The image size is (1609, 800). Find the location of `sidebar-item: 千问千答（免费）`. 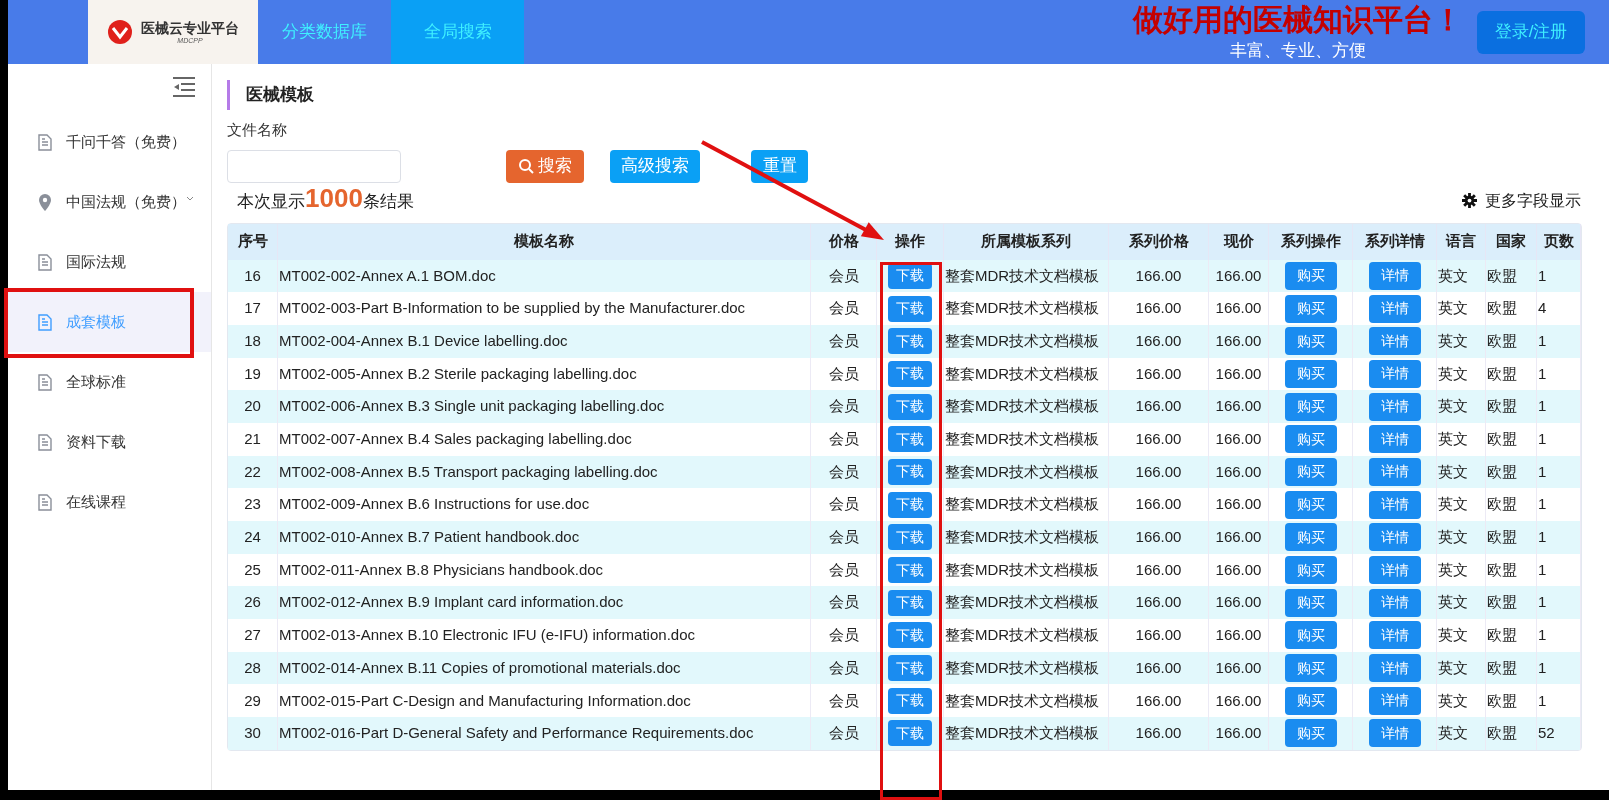

sidebar-item: 千问千答（免费） is located at coordinates (109, 142).